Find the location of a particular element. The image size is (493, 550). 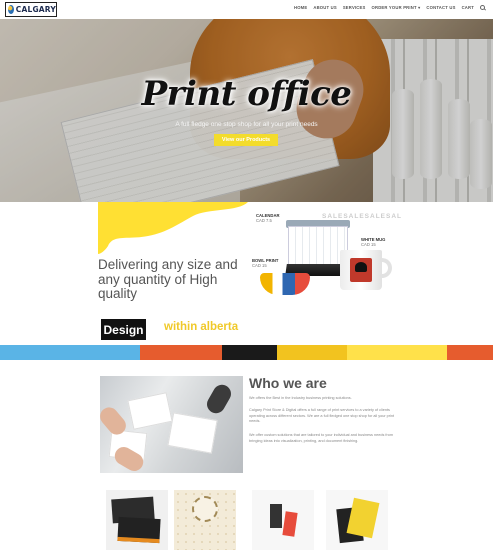

yellow-blob-shape is located at coordinates (173, 228).